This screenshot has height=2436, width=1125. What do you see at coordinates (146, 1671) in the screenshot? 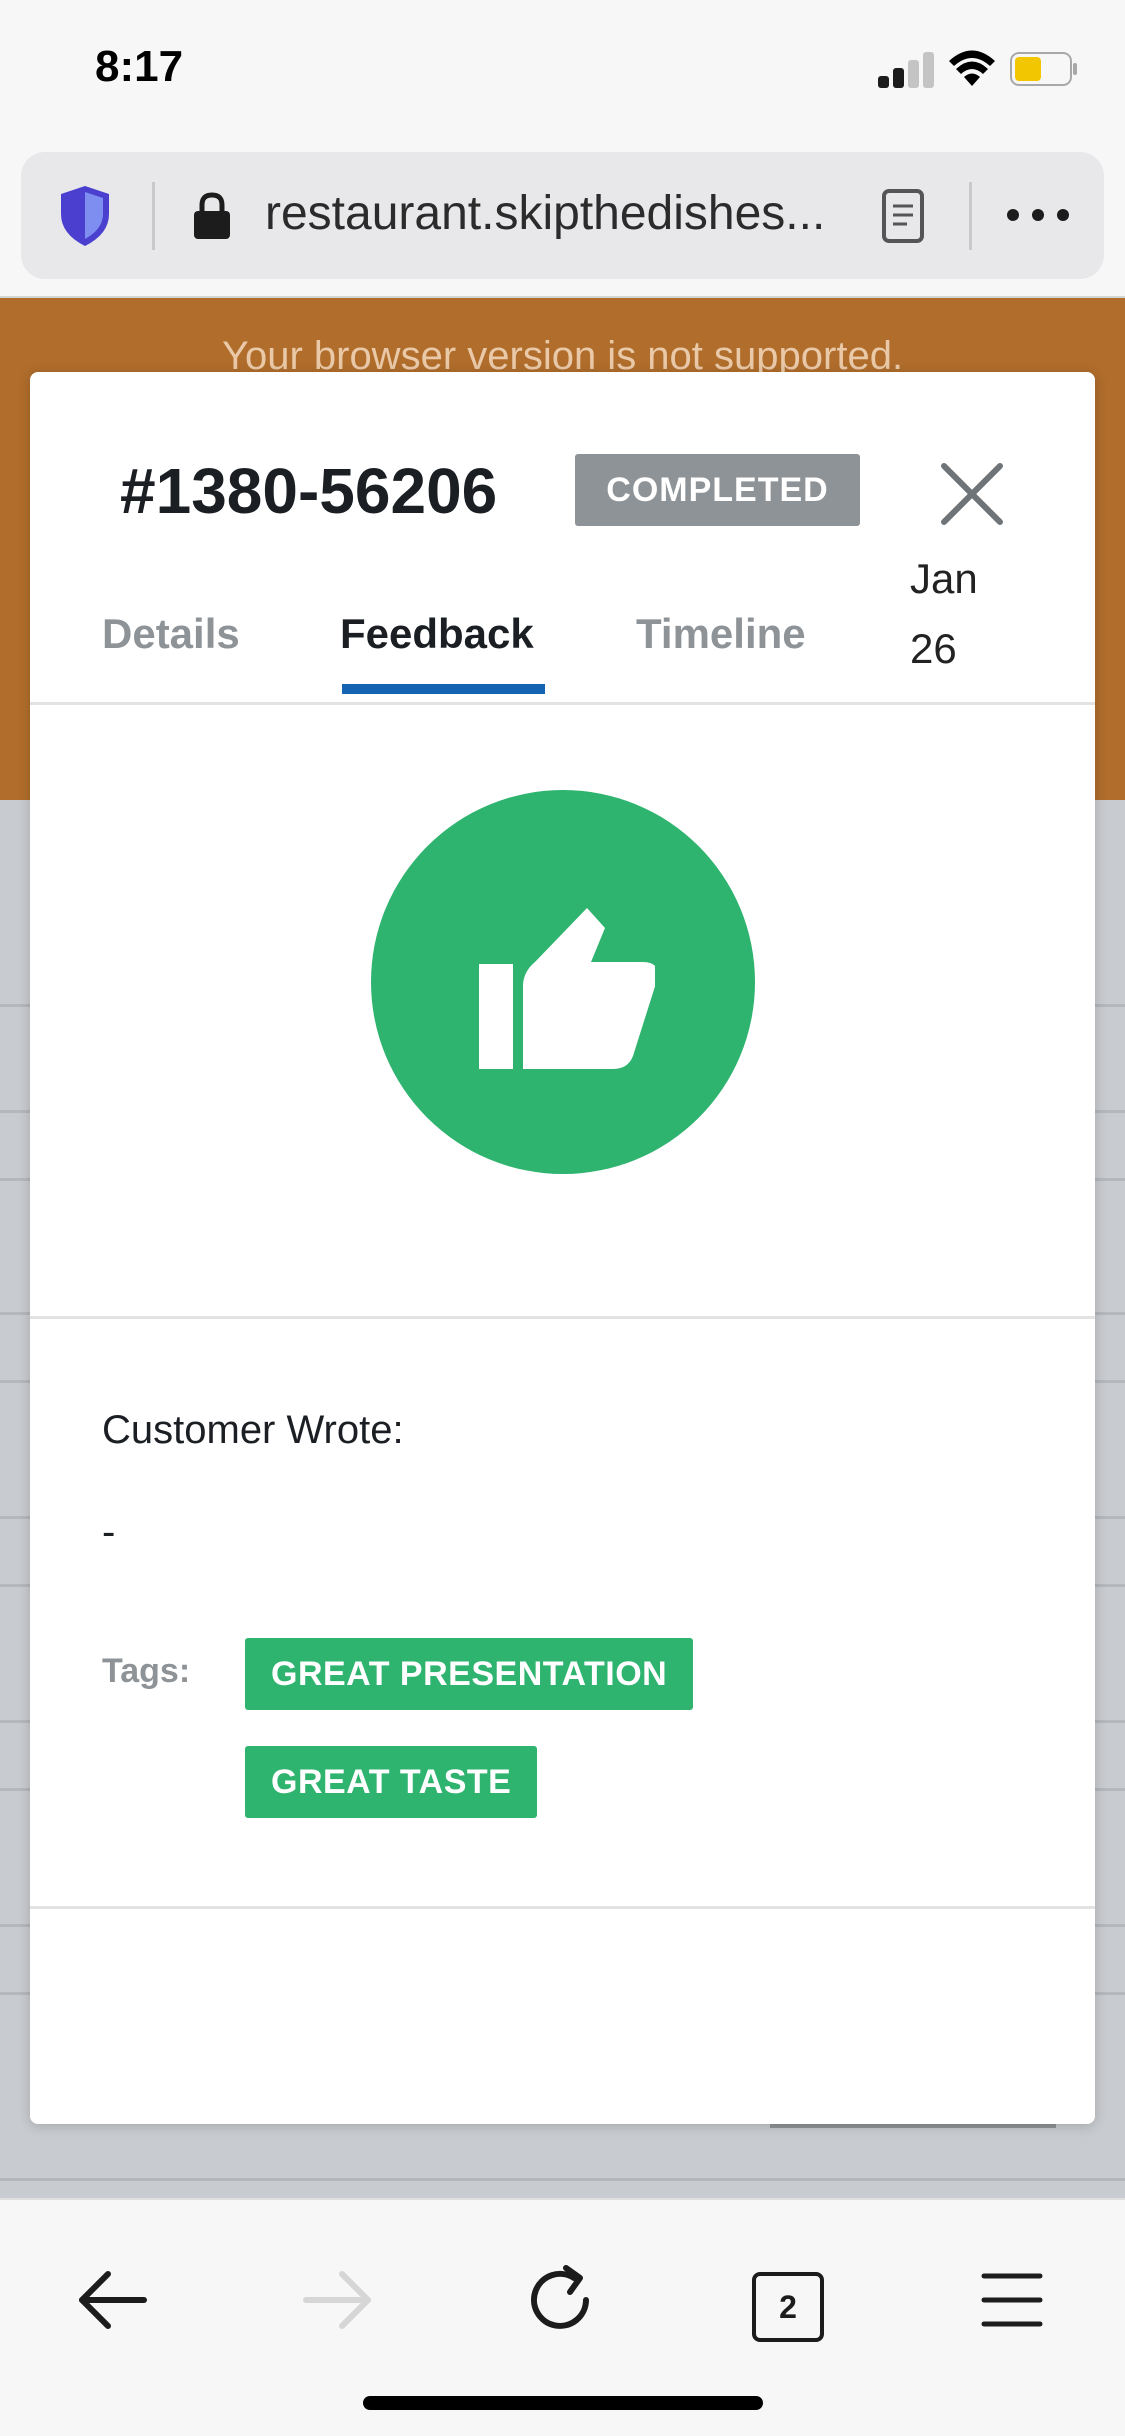
I see `tags-label: Tags:` at bounding box center [146, 1671].